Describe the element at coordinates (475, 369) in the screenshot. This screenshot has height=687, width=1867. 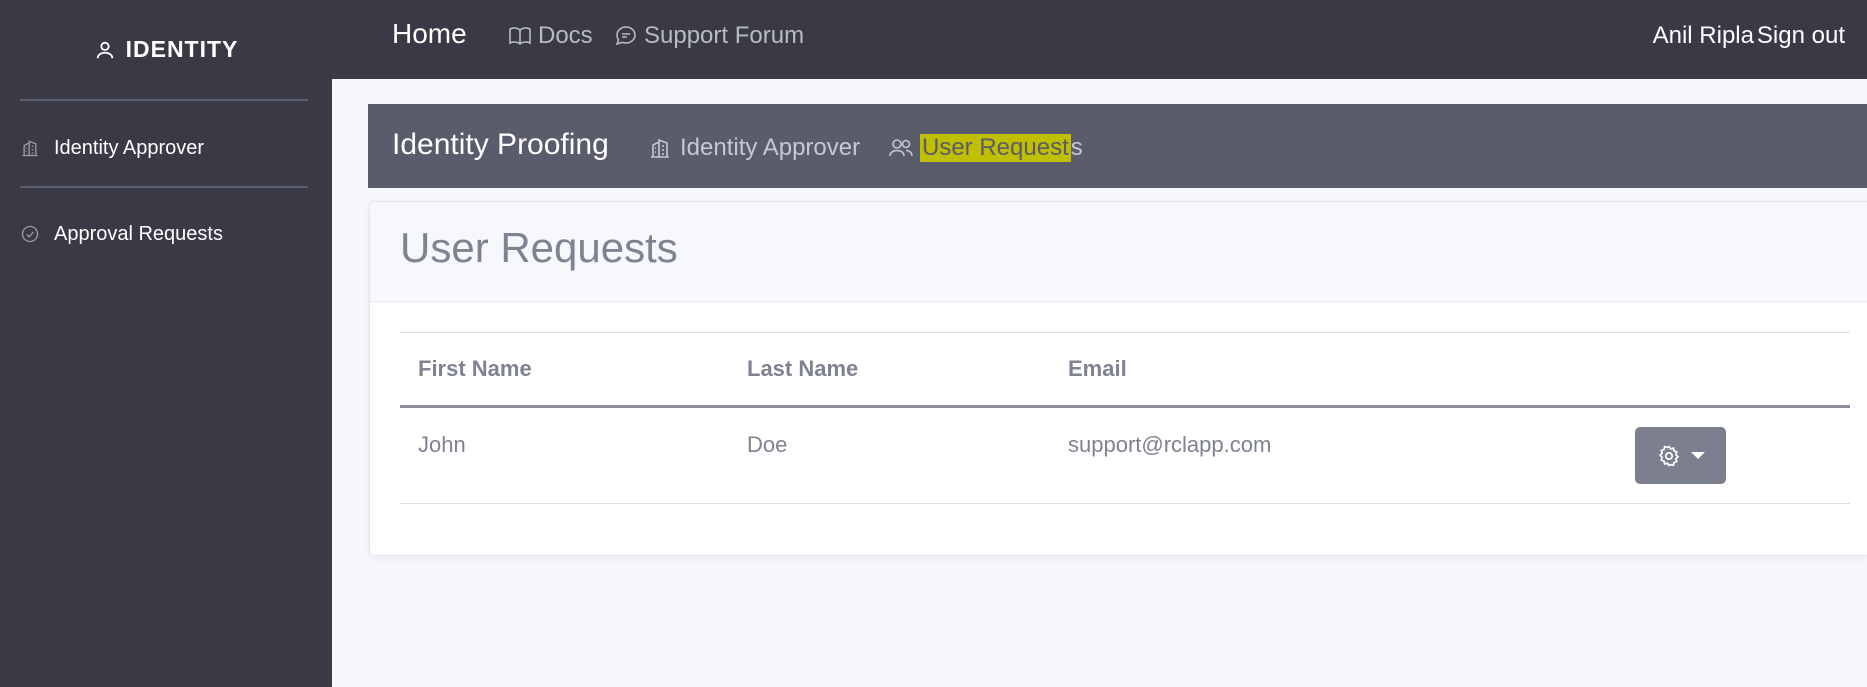
I see `column-header-first-name: First Name` at that location.